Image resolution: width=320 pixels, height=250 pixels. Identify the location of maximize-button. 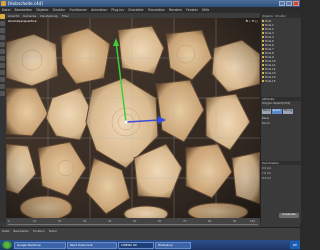
(289, 3).